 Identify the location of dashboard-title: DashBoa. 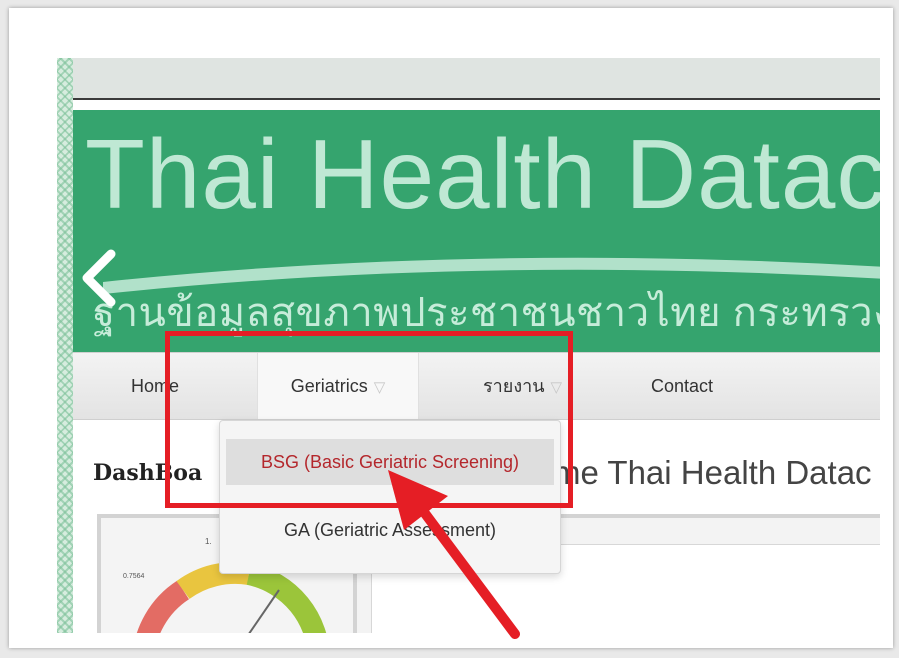
(148, 473).